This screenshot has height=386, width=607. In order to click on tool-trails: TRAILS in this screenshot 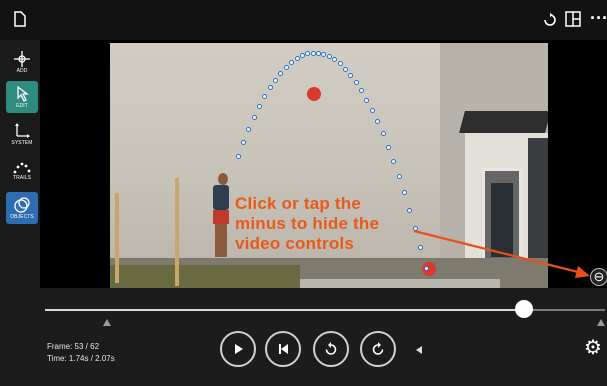, I will do `click(22, 171)`.